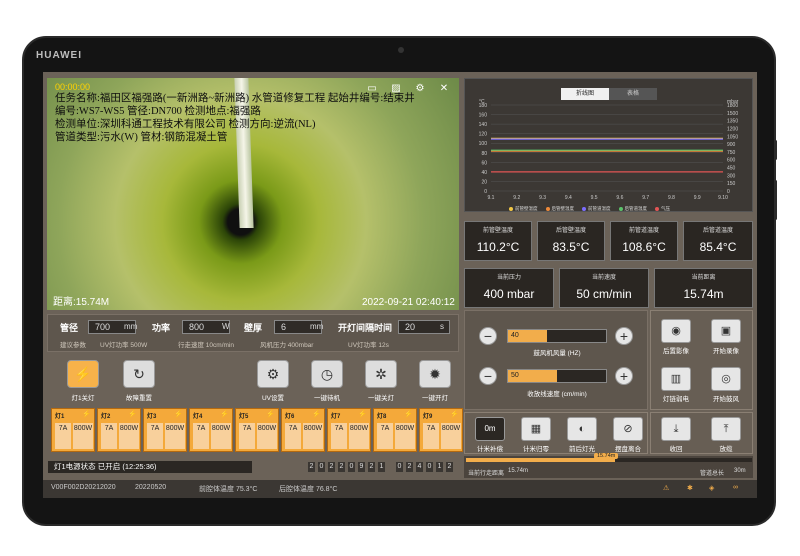  I want to click on camera-icon: ◉, so click(676, 331).